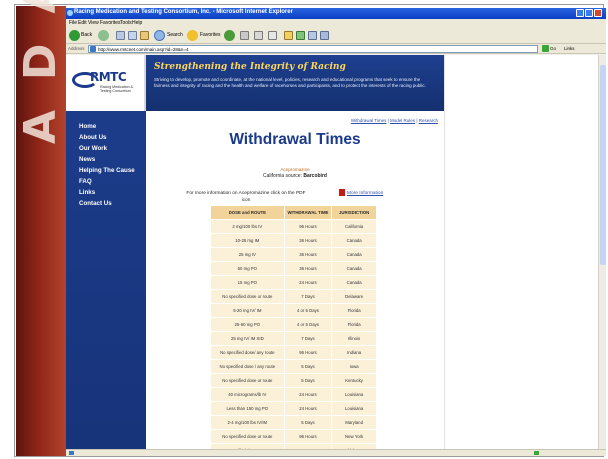  I want to click on favorites-label: Favorites, so click(210, 35).